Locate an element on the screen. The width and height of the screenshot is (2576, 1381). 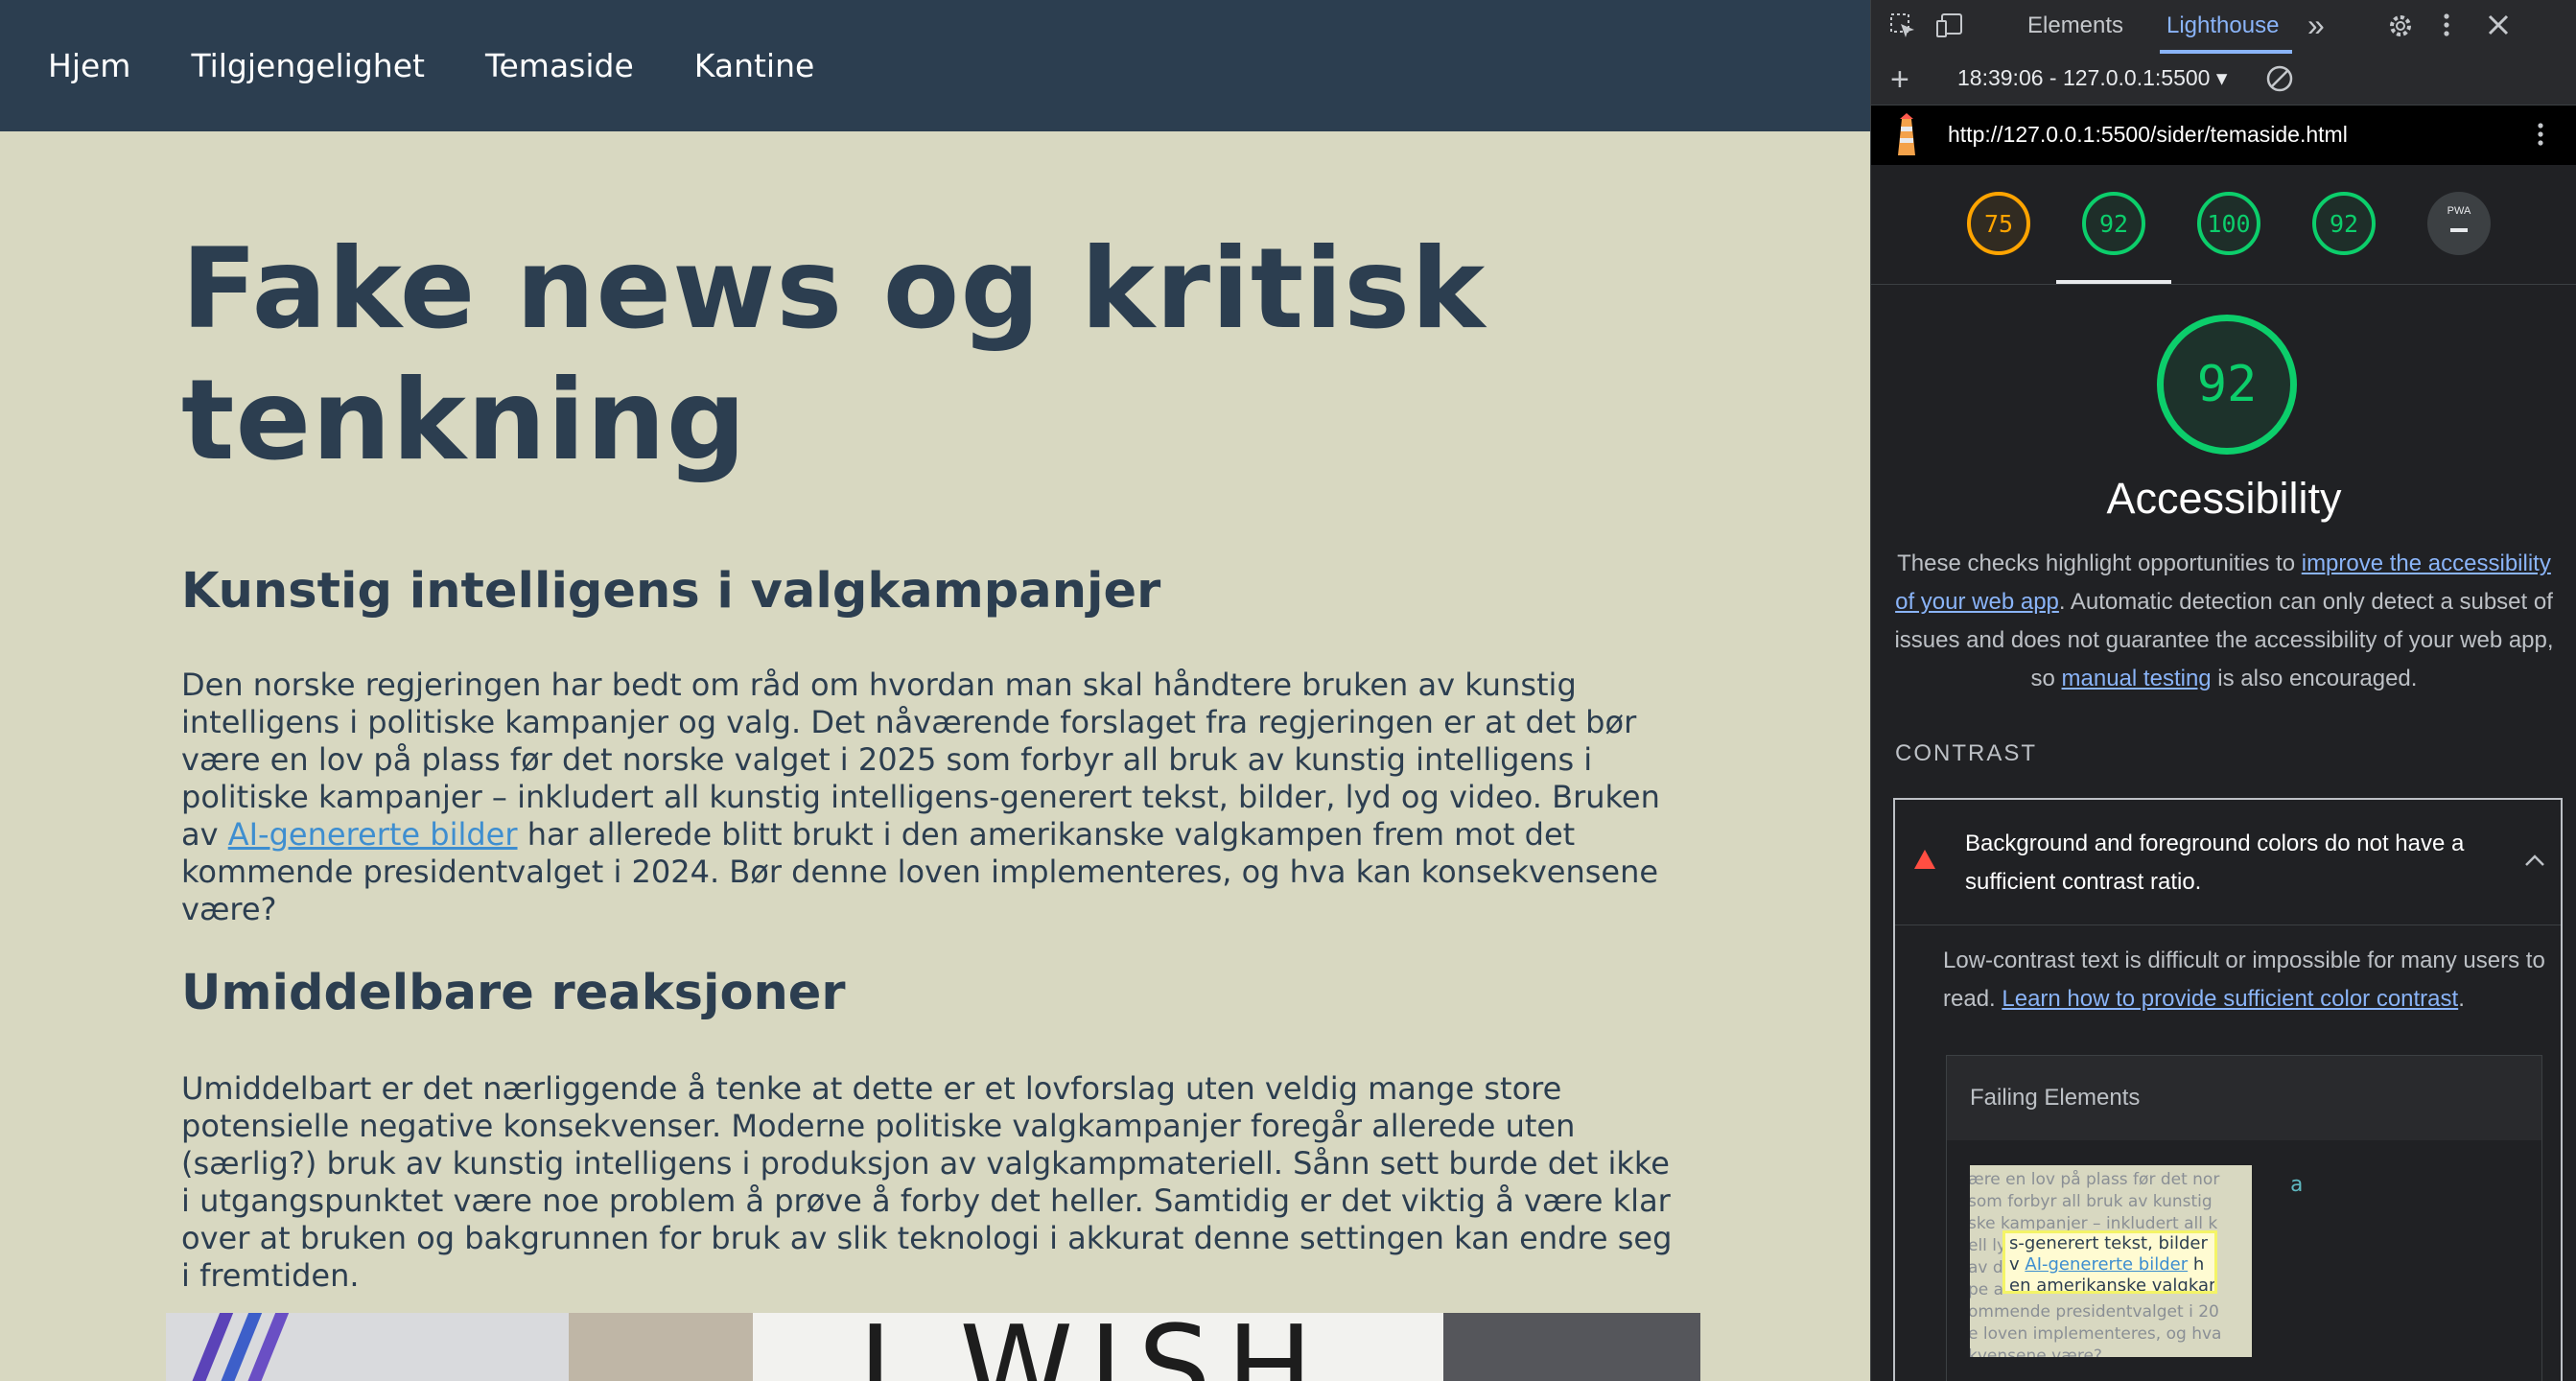
report-kebab-menu-icon is located at coordinates (2540, 138).